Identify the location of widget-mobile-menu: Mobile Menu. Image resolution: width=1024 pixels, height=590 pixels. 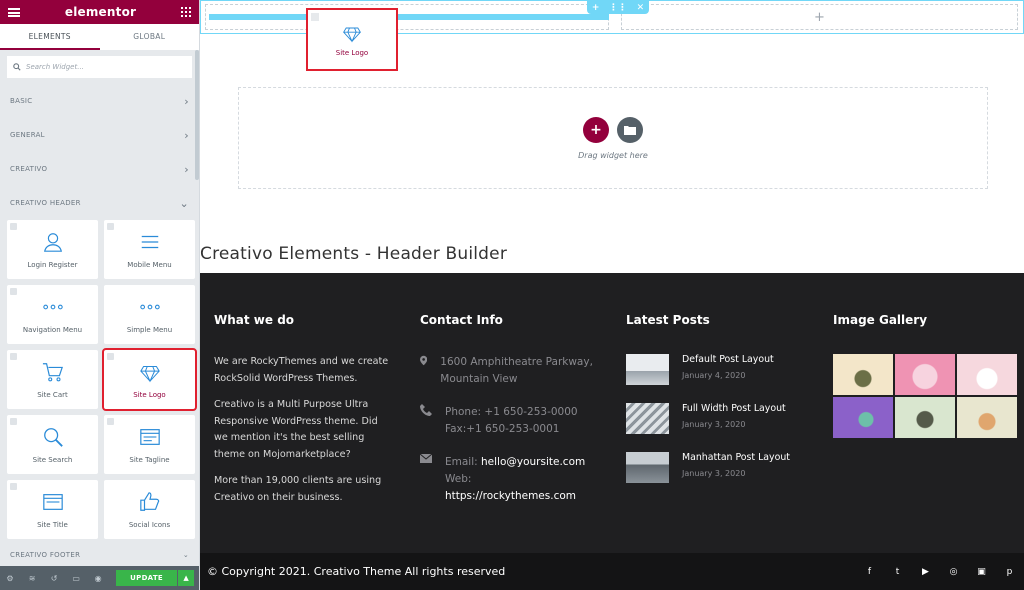
(149, 249).